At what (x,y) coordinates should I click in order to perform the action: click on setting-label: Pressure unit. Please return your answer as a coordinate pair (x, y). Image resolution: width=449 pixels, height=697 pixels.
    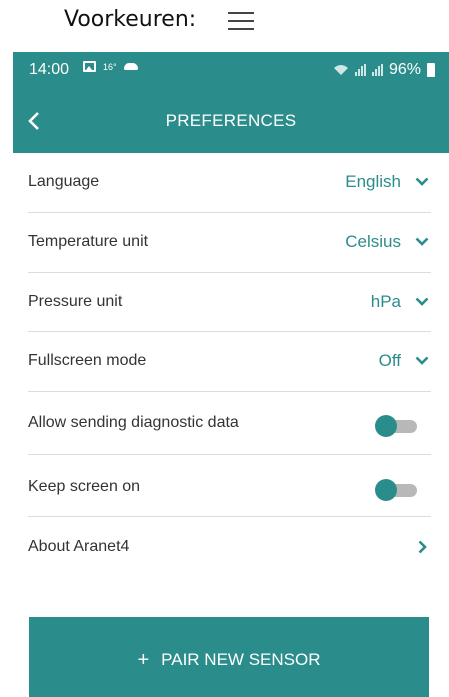
    Looking at the image, I should click on (75, 301).